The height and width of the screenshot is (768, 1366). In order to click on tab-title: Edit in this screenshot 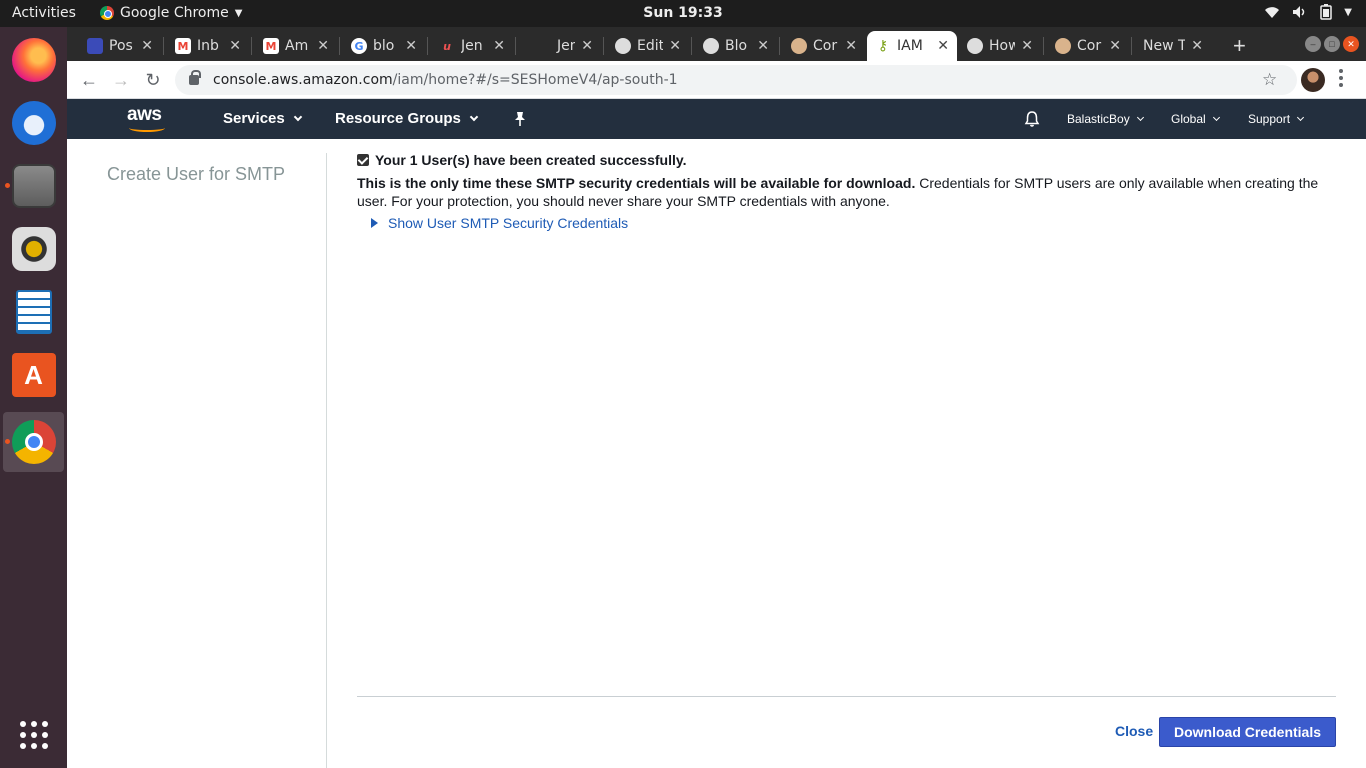, I will do `click(650, 46)`.